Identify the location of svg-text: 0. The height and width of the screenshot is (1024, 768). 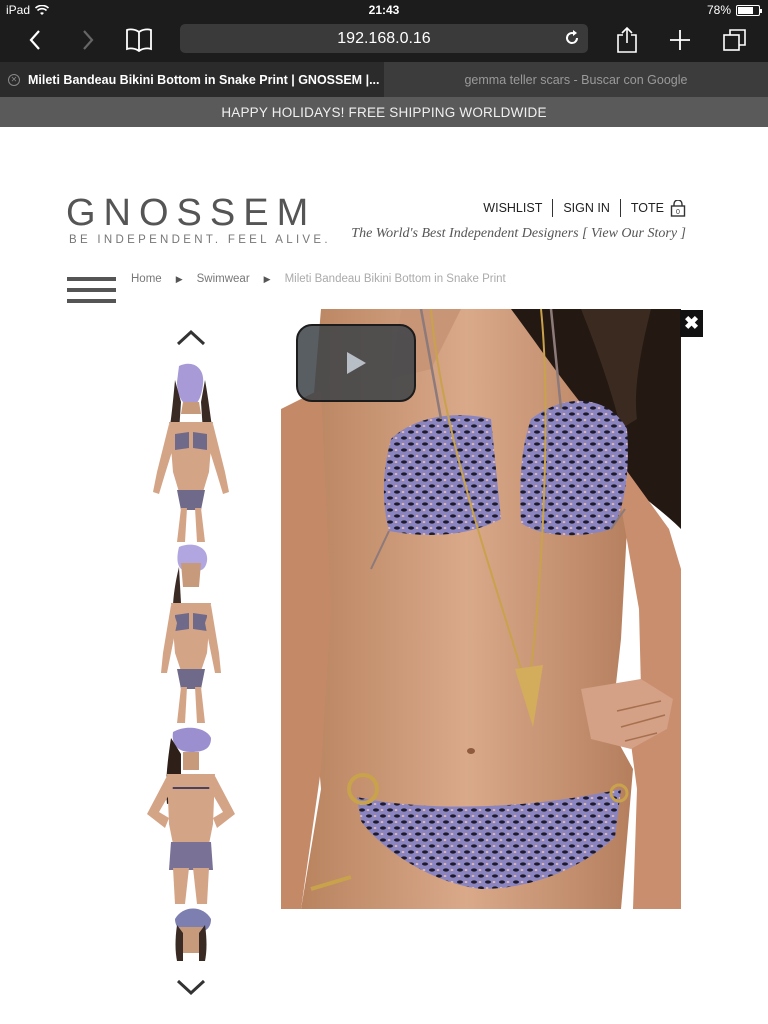
(678, 212).